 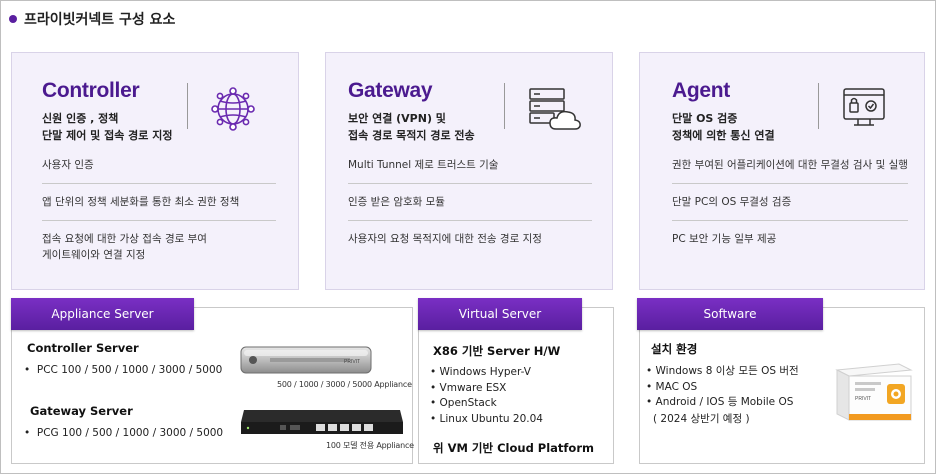 What do you see at coordinates (470, 207) in the screenshot?
I see `list-item: 인증 받은 암호화 모듈` at bounding box center [470, 207].